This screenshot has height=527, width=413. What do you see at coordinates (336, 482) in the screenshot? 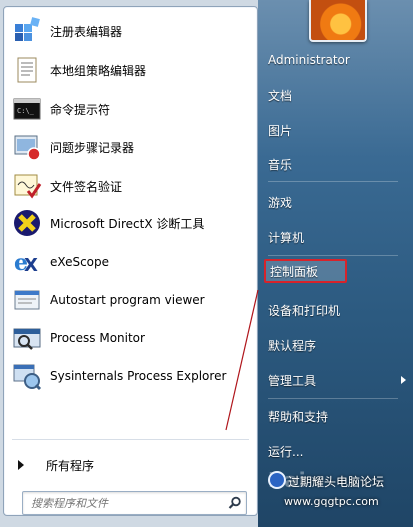
I see `watermark-text: 过期耀头电脑论坛` at bounding box center [336, 482].